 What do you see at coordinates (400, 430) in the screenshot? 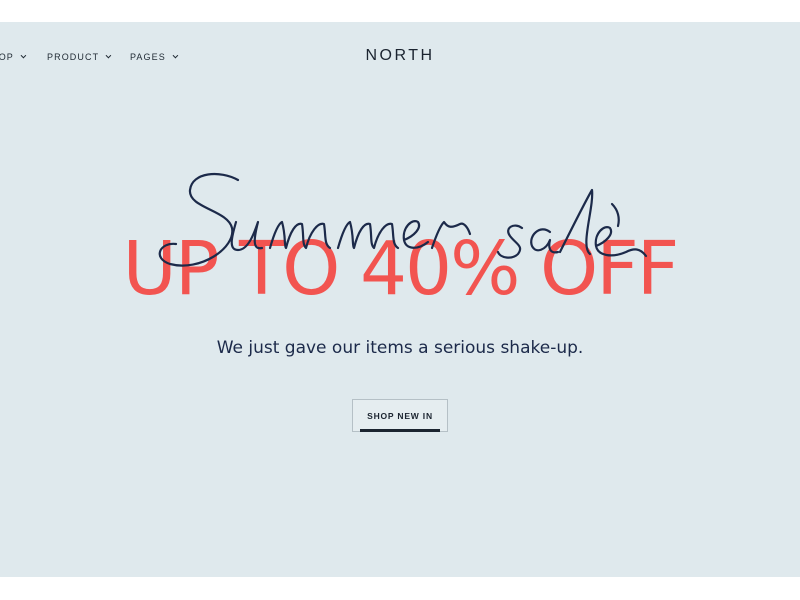
I see `button-underline` at bounding box center [400, 430].